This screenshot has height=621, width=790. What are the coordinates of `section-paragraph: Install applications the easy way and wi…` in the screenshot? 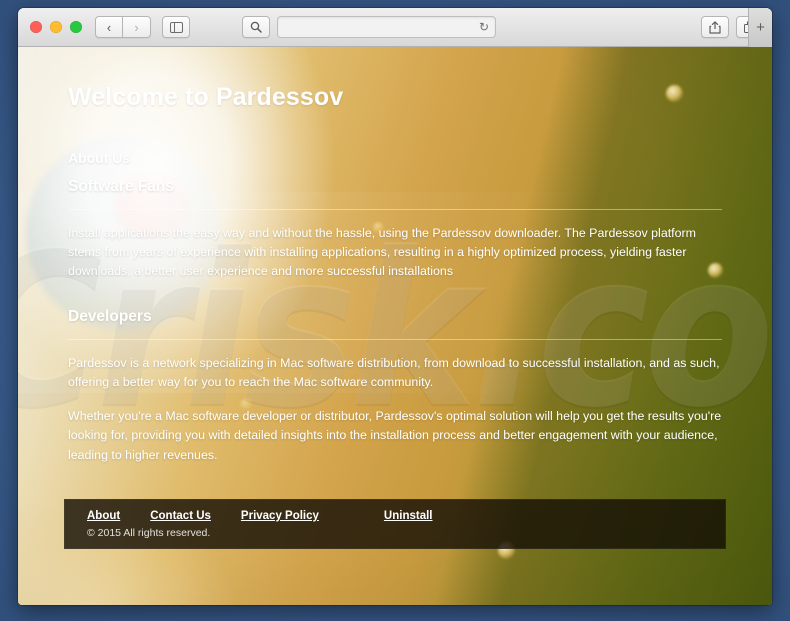 It's located at (382, 252).